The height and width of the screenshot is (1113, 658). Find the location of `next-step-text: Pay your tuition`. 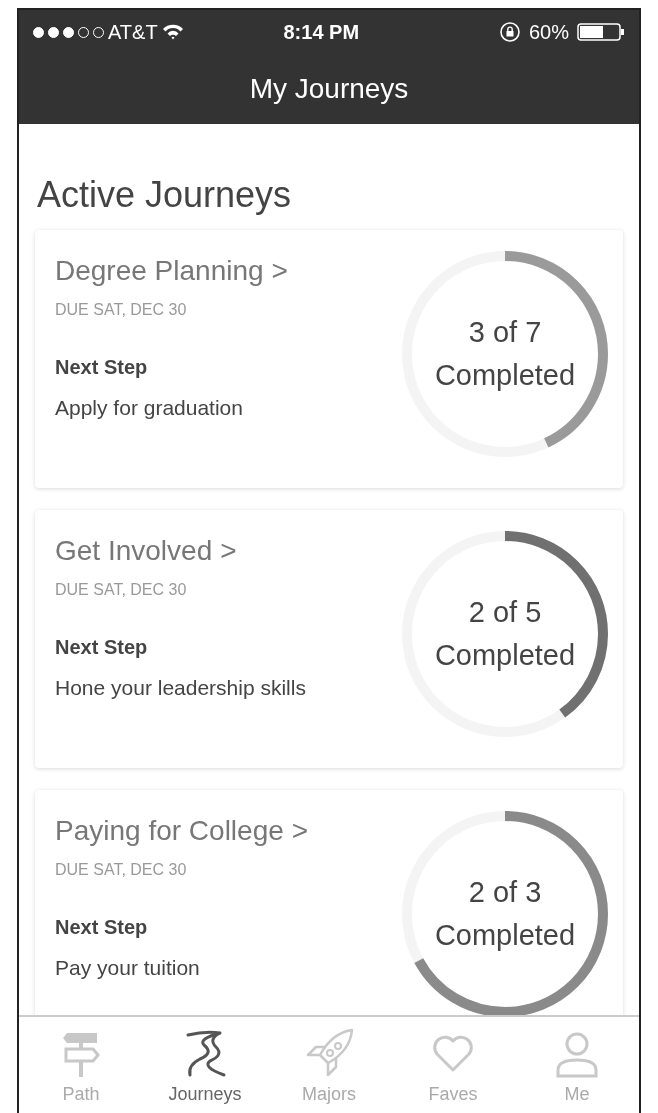

next-step-text: Pay your tuition is located at coordinates (128, 968).